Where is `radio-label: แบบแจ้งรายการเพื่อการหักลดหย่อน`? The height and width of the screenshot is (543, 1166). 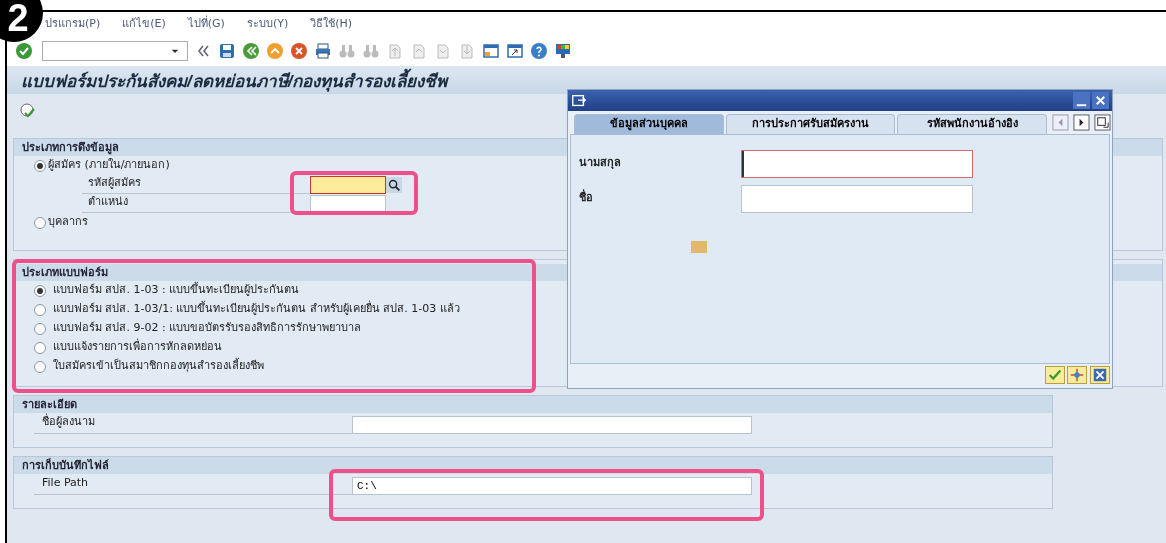
radio-label: แบบแจ้งรายการเพื่อการหักลดหย่อน is located at coordinates (137, 347).